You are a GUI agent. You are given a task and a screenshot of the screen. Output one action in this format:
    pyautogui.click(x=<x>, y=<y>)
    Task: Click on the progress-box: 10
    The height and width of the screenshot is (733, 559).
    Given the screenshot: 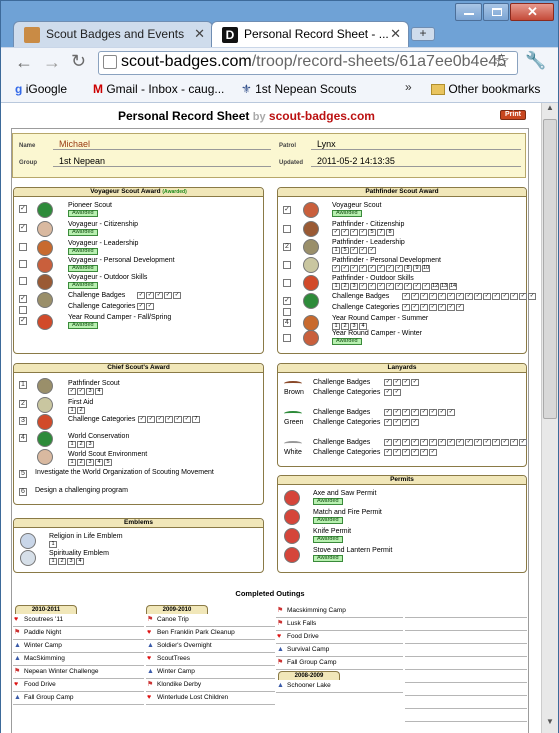 What is the action you would take?
    pyautogui.click(x=426, y=268)
    